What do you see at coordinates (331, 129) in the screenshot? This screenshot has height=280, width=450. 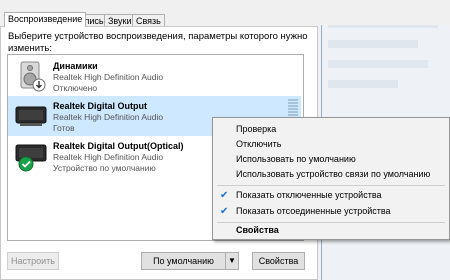 I see `menu-item-test: Проверка` at bounding box center [331, 129].